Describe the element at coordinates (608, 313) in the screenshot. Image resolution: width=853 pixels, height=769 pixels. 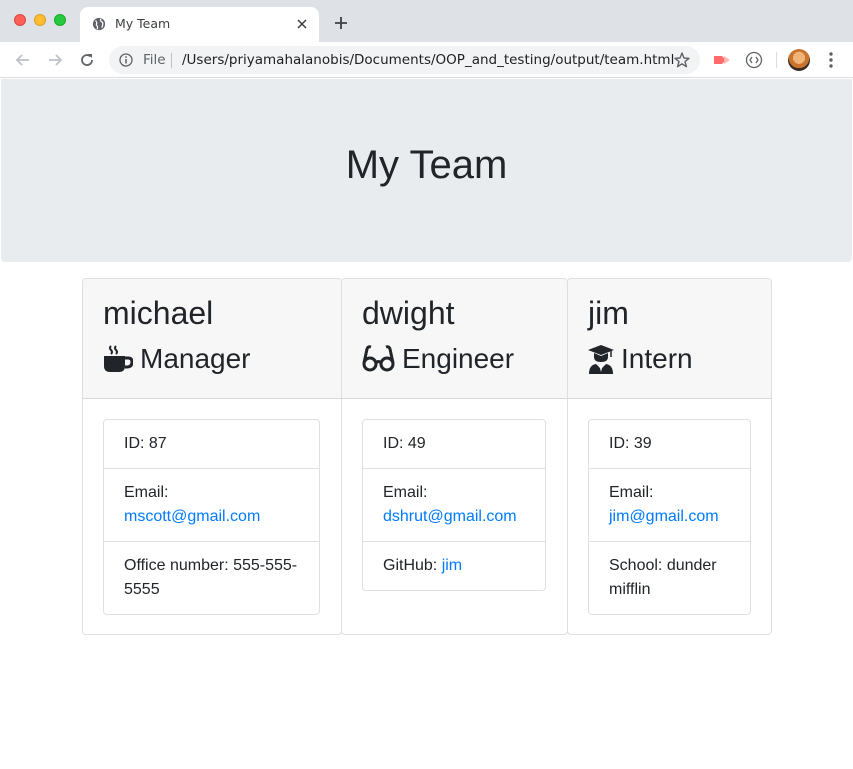
I see `employee-name: jim` at that location.